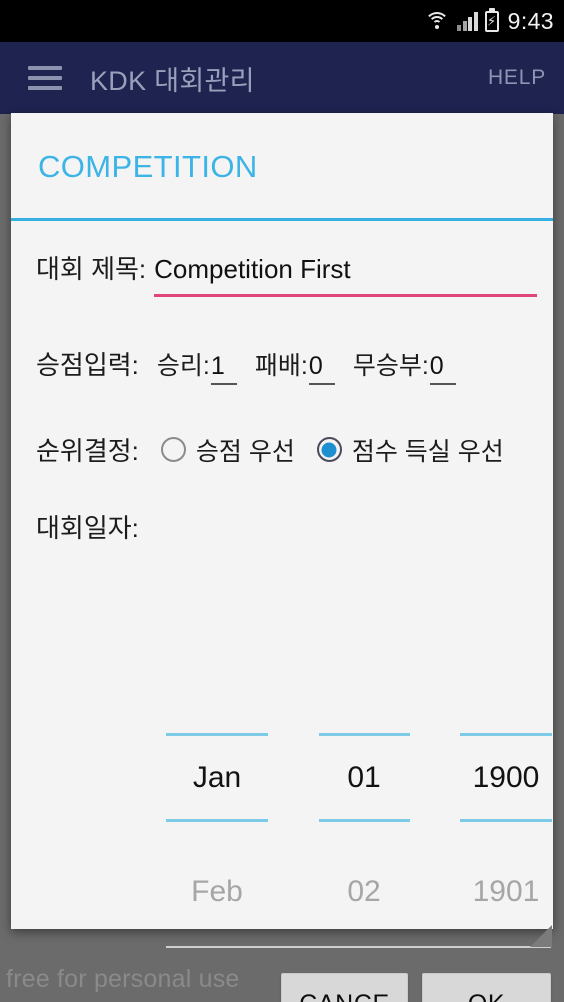  Describe the element at coordinates (364, 777) in the screenshot. I see `day-selected-value: 01` at that location.